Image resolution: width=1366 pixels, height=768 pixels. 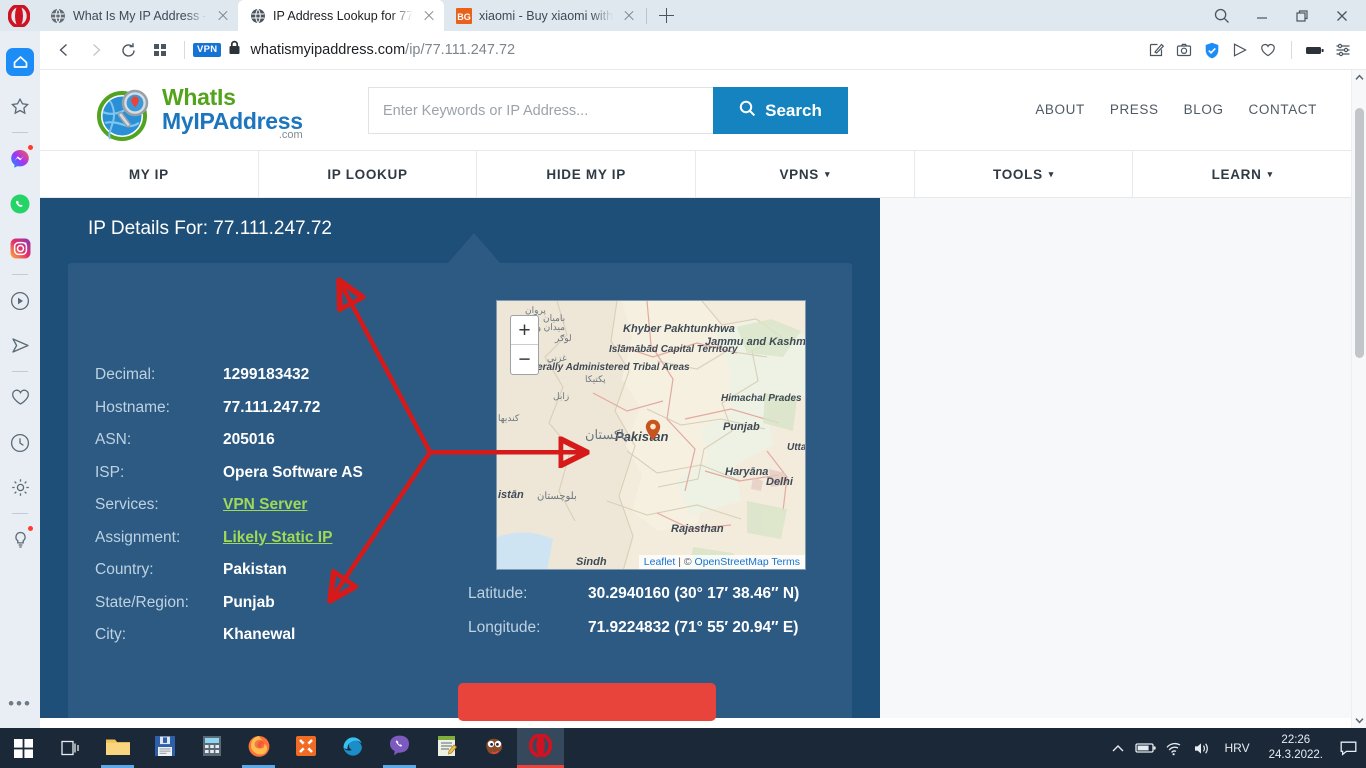 I want to click on detail-row-hostname: Hostname: 77.111.247.72, so click(x=305, y=415).